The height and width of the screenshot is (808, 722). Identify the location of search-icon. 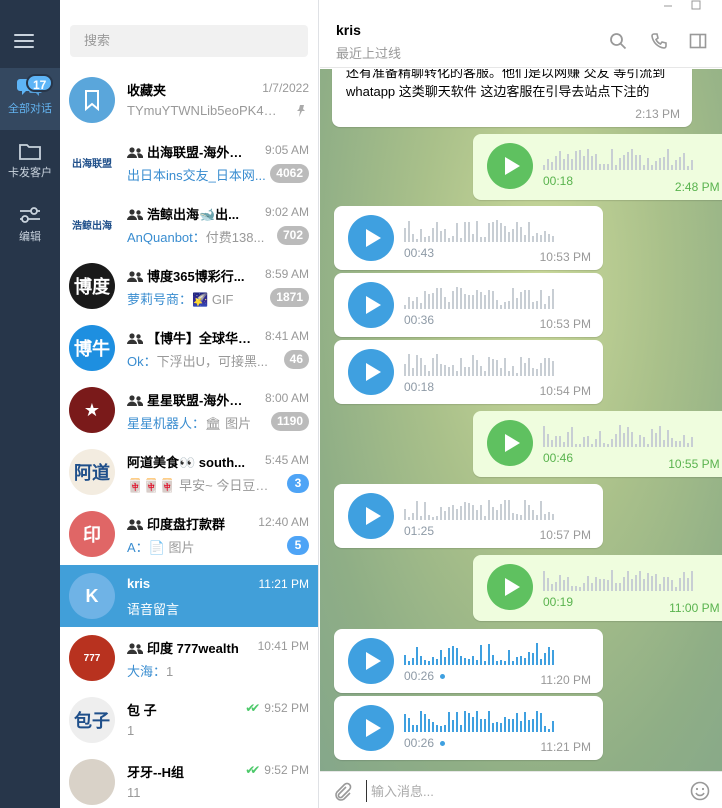
(618, 41).